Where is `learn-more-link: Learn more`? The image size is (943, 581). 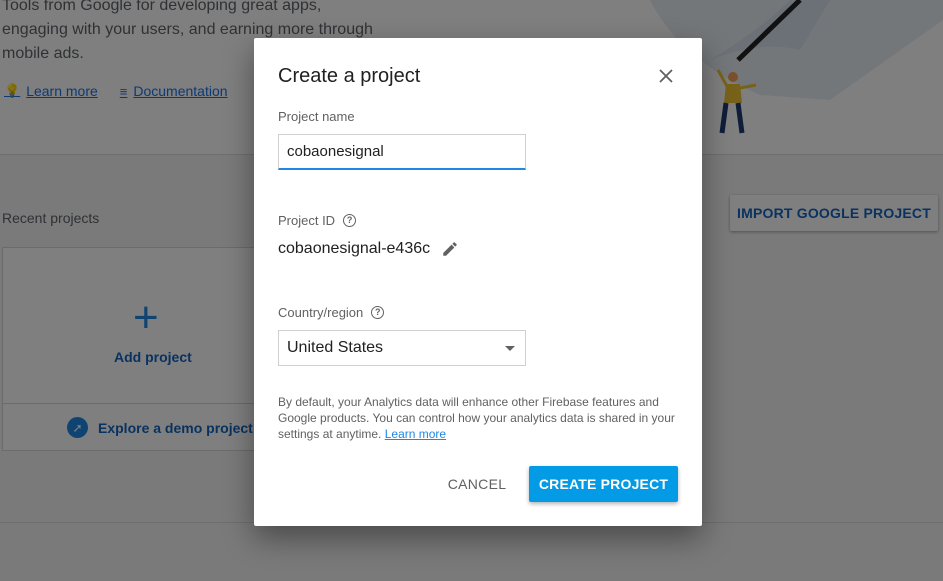
learn-more-link: Learn more is located at coordinates (415, 434).